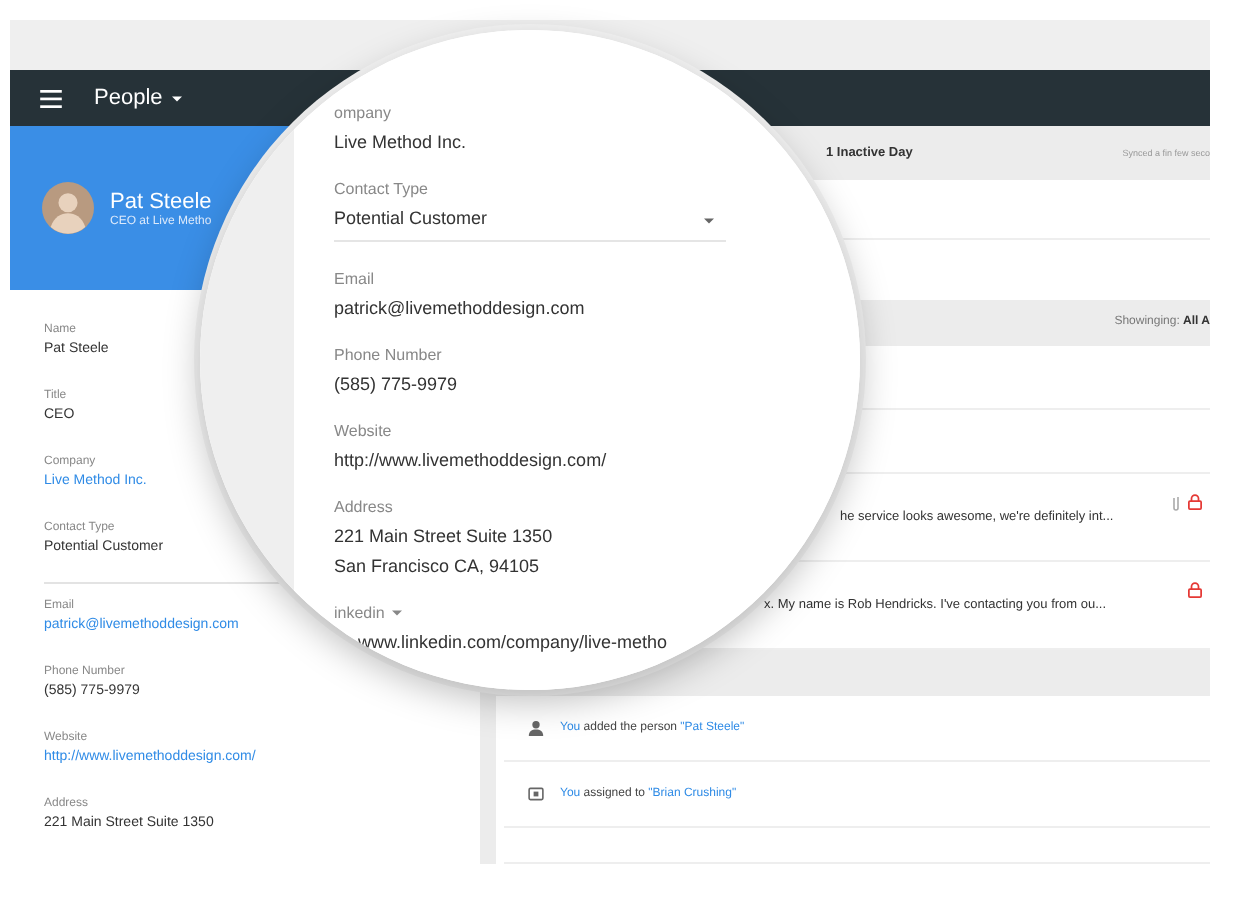  What do you see at coordinates (536, 794) in the screenshot?
I see `id-card-icon` at bounding box center [536, 794].